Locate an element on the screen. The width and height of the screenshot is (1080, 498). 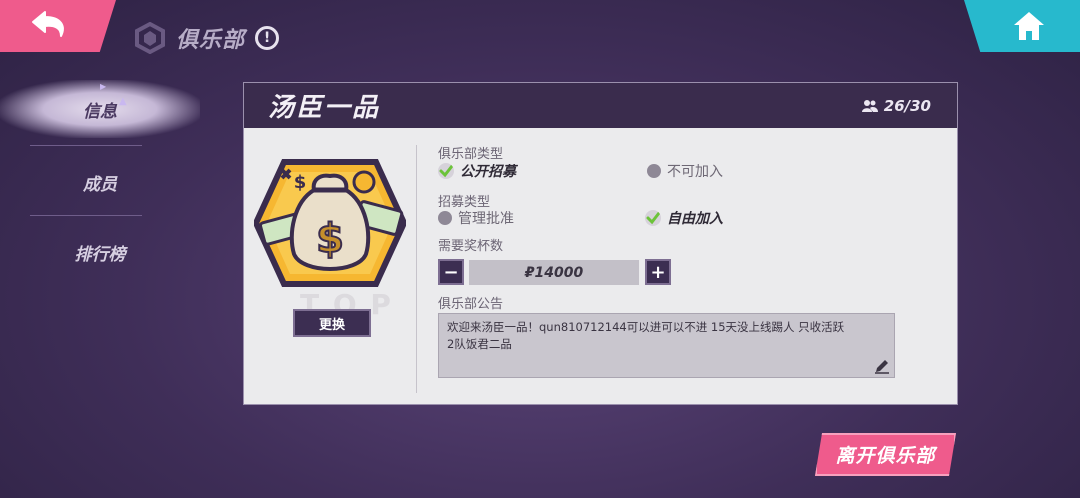
emblem-area: $ $ T O P 更换 is located at coordinates (331, 267).